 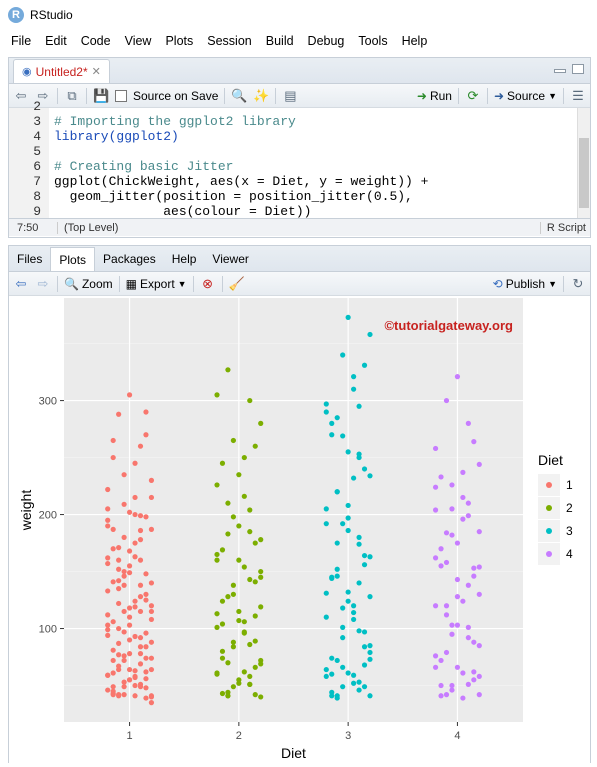 I want to click on publish-button: ⟲ Publish ▼, so click(x=525, y=284).